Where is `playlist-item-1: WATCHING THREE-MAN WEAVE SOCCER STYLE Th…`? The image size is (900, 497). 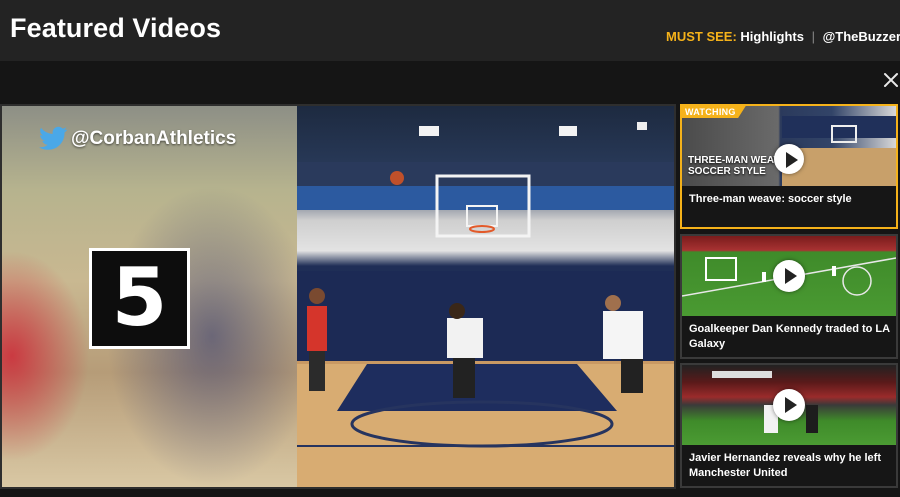 playlist-item-1: WATCHING THREE-MAN WEAVE SOCCER STYLE Th… is located at coordinates (789, 166).